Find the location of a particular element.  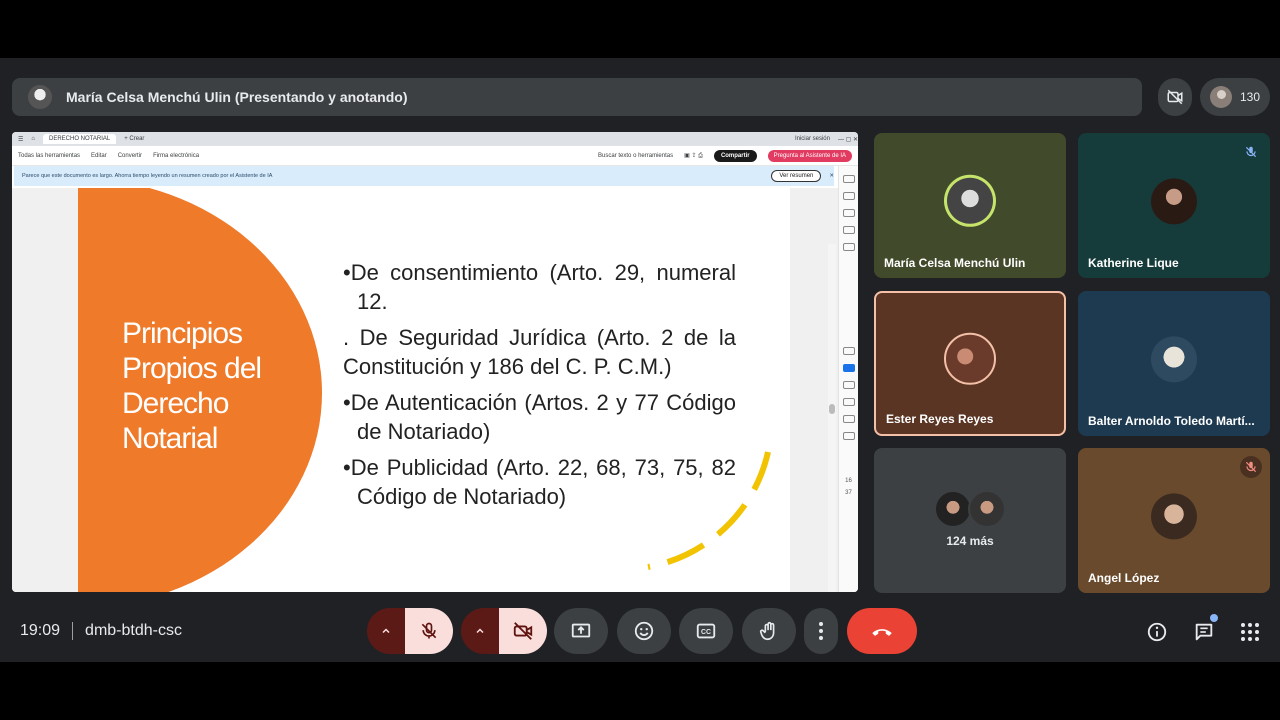

text-icon is located at coordinates (848, 436).